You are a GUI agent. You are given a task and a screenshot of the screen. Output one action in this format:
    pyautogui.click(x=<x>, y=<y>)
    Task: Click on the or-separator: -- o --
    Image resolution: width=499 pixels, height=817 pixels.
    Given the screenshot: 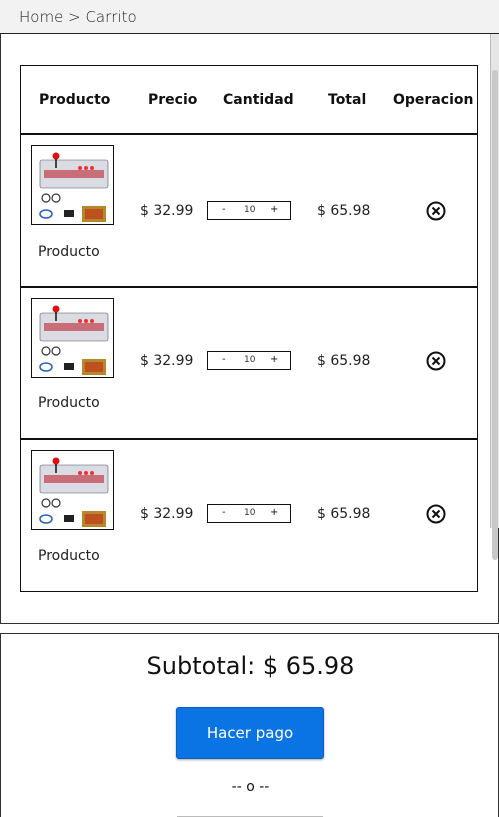 What is the action you would take?
    pyautogui.click(x=250, y=787)
    